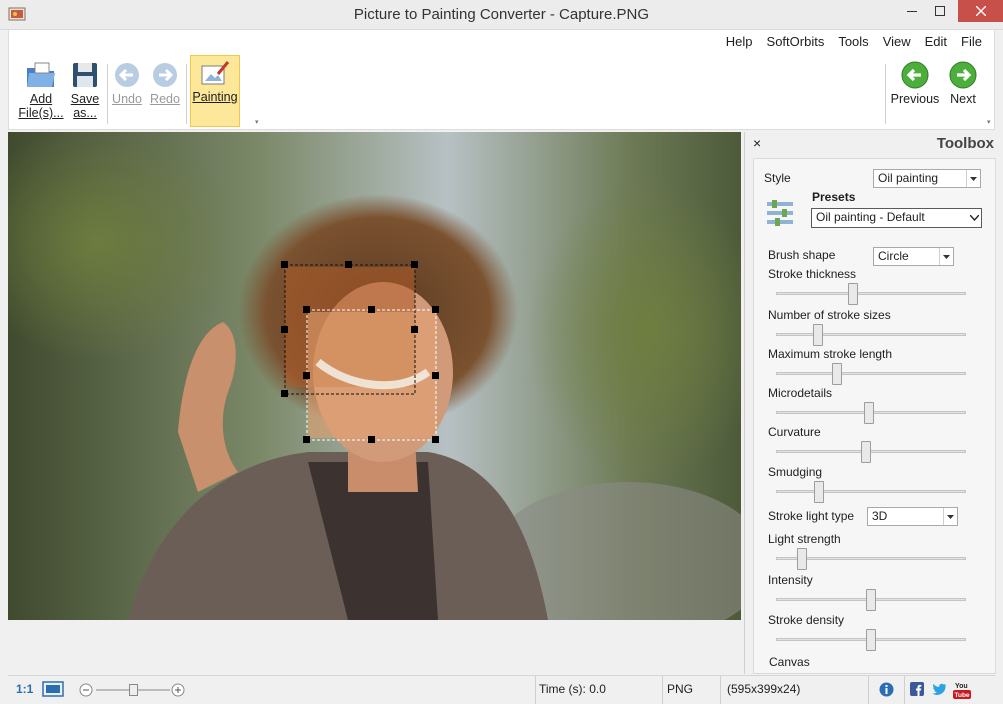 Image resolution: width=1003 pixels, height=704 pixels. What do you see at coordinates (917, 689) in the screenshot?
I see `facebook-icon` at bounding box center [917, 689].